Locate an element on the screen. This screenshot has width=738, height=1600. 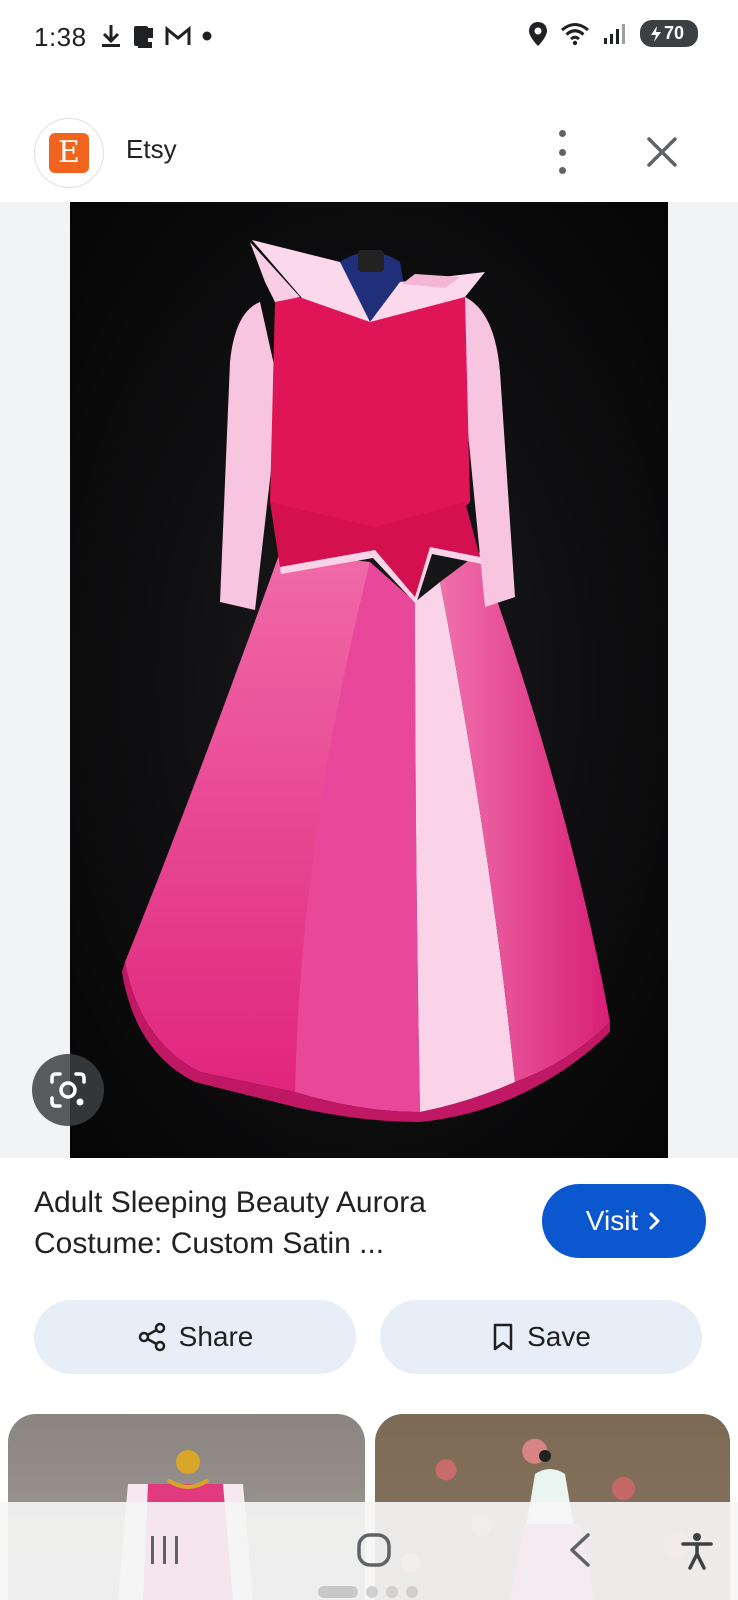
signal-icon is located at coordinates (614, 33).